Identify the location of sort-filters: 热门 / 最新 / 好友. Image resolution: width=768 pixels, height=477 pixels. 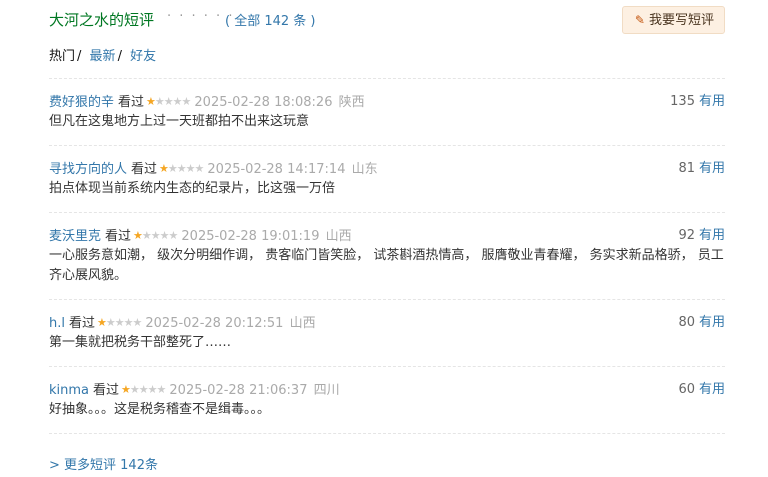
(387, 55).